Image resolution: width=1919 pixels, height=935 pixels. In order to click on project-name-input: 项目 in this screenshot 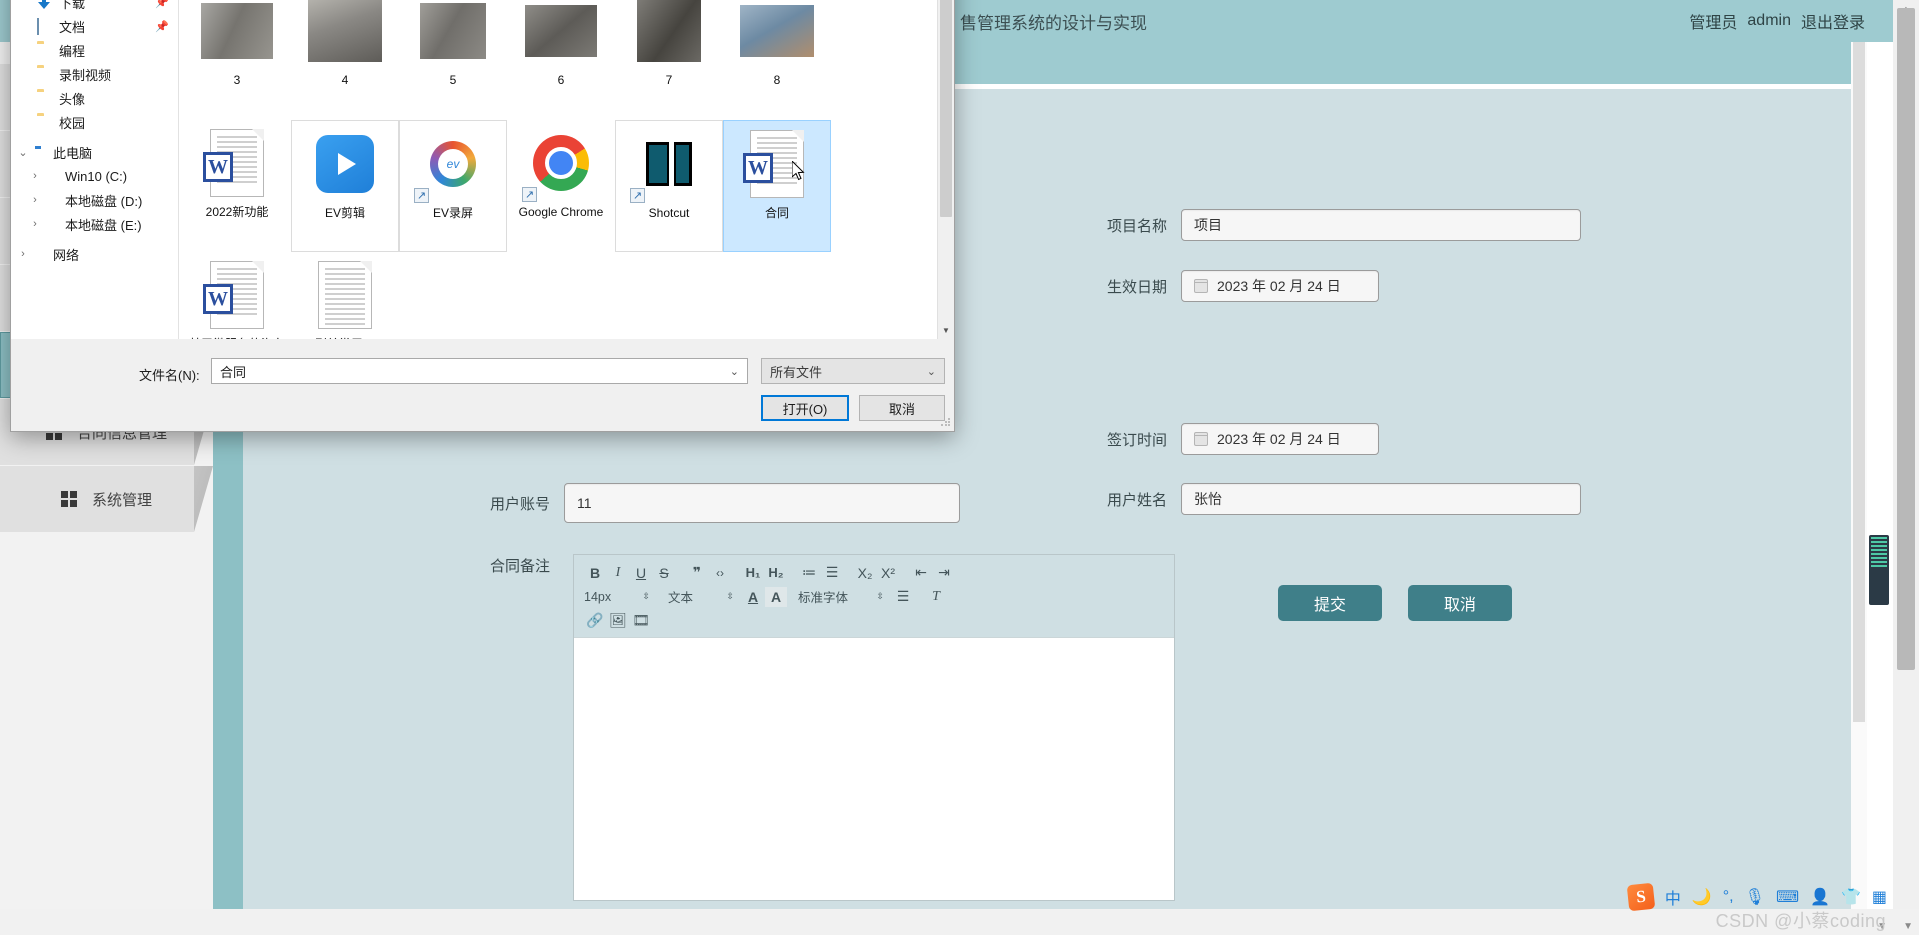, I will do `click(1381, 225)`.